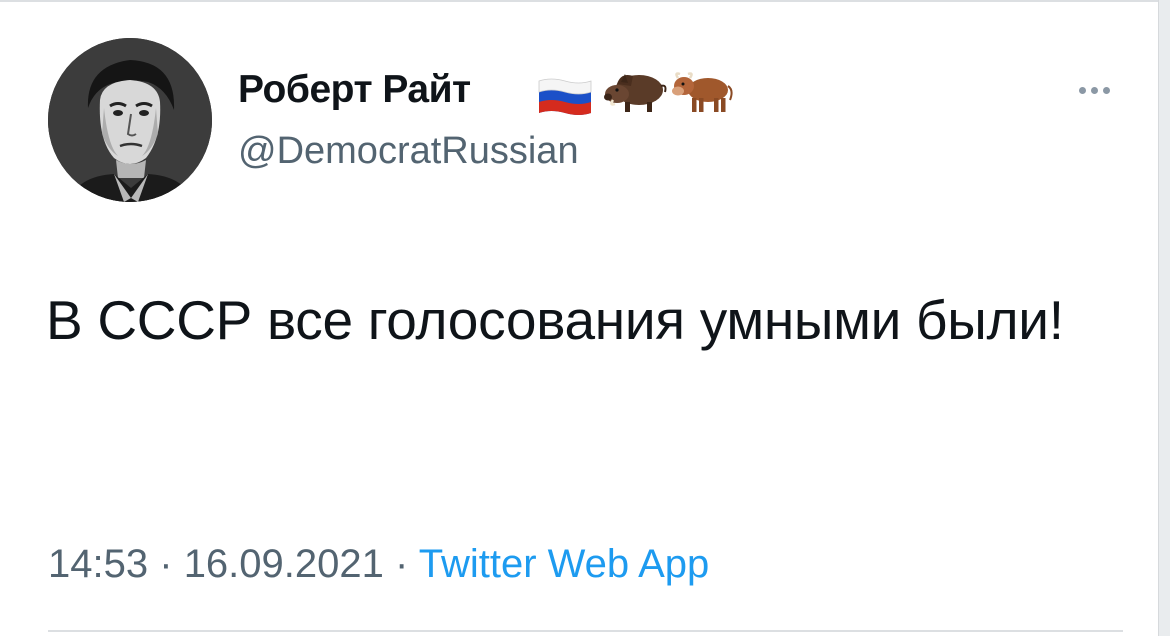 The height and width of the screenshot is (636, 1170). Describe the element at coordinates (702, 92) in the screenshot. I see `ox-icon` at that location.